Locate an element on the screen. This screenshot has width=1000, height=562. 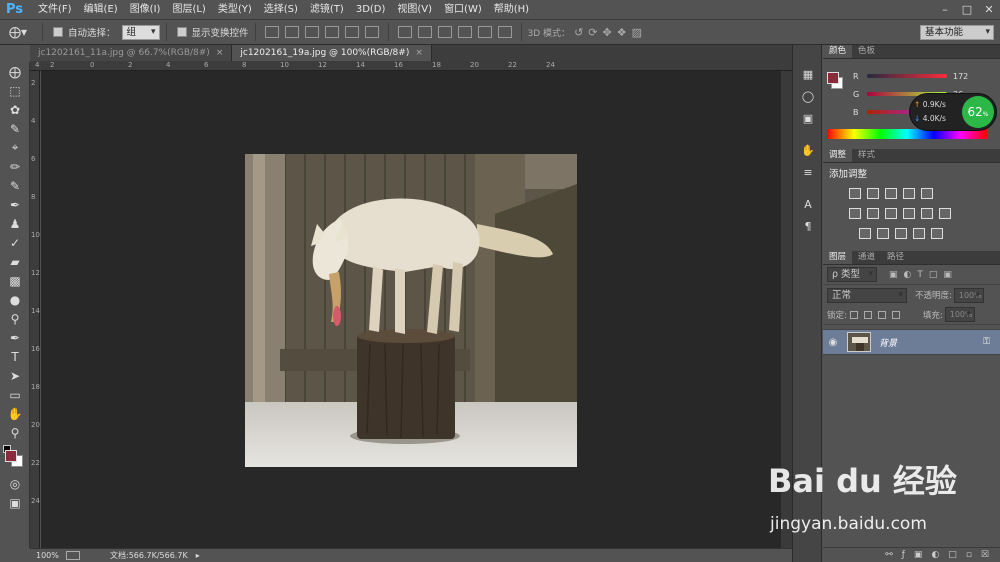
crop-tool-icon: ⌖ is located at coordinates (15, 147).